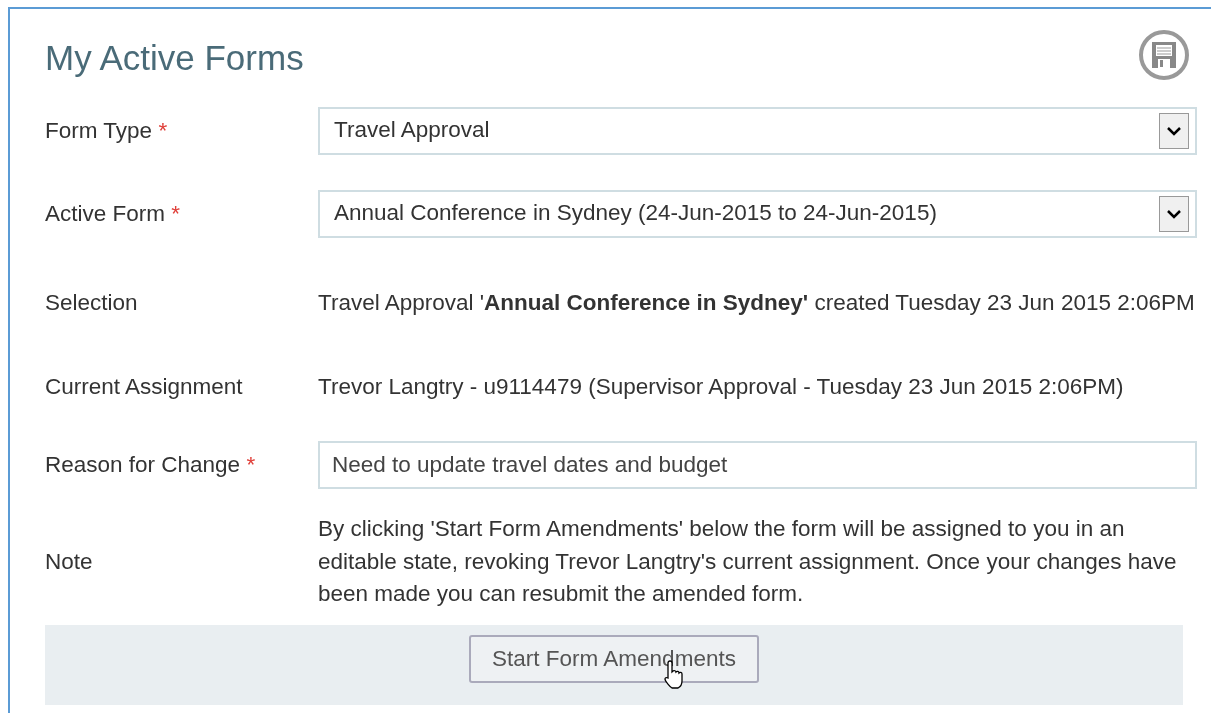 This screenshot has width=1211, height=713. Describe the element at coordinates (757, 302) in the screenshot. I see `field-value: Travel Approval 'Annual Conference in Sydney' created Tuesday 23 Jun 2015 2:06PM` at that location.